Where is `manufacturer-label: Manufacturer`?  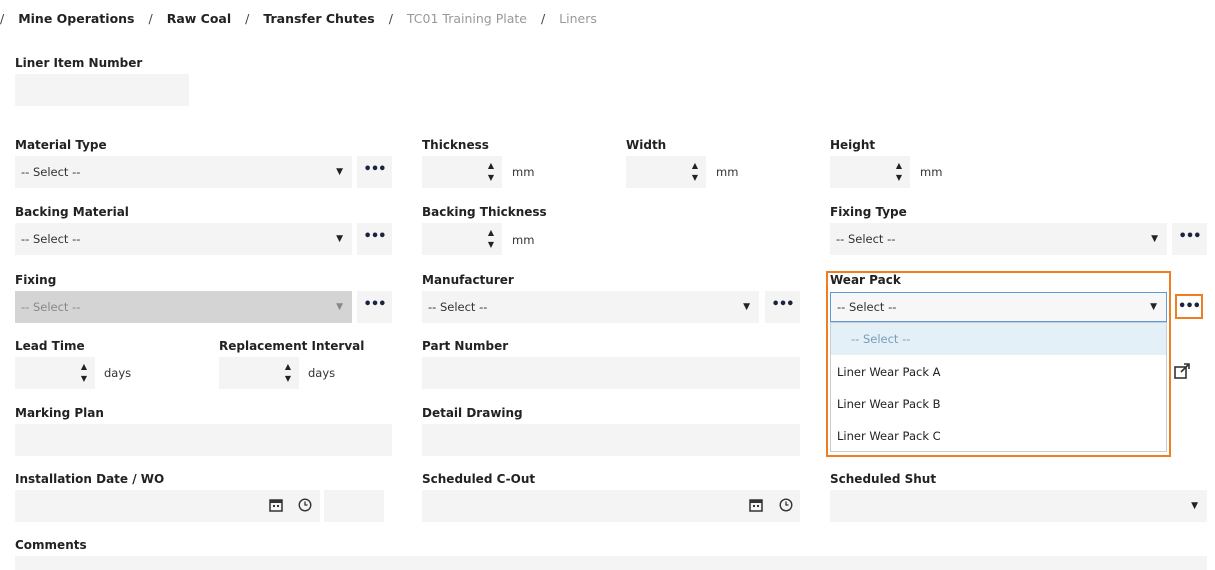
manufacturer-label: Manufacturer is located at coordinates (468, 280).